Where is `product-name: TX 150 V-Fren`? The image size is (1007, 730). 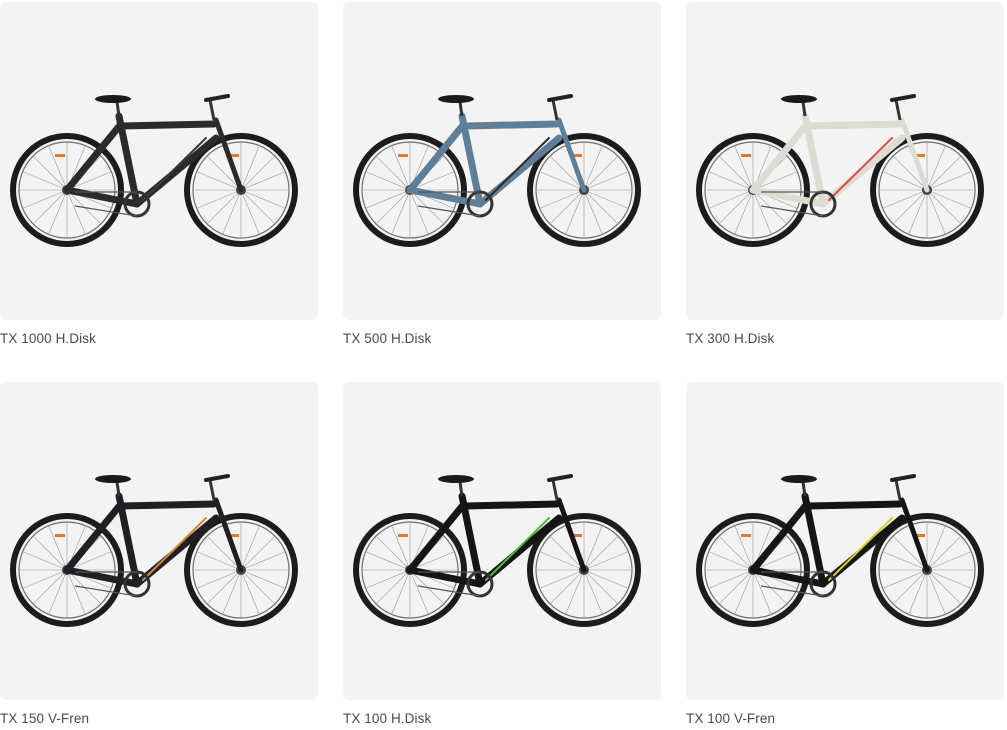 product-name: TX 150 V-Fren is located at coordinates (159, 718).